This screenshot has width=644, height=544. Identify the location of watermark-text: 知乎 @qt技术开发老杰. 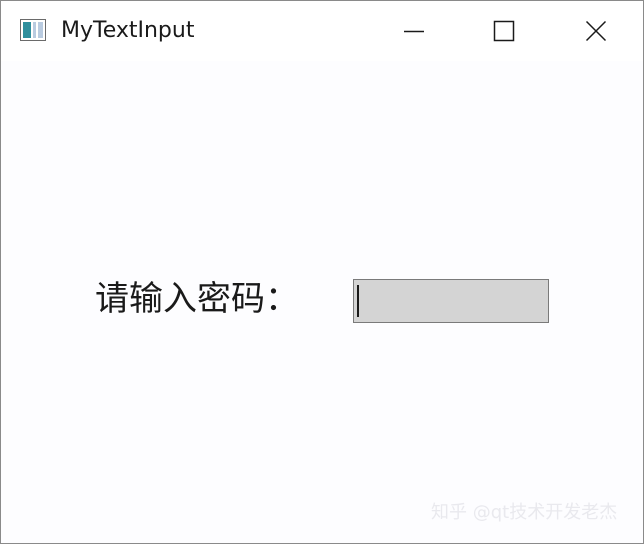
(524, 512).